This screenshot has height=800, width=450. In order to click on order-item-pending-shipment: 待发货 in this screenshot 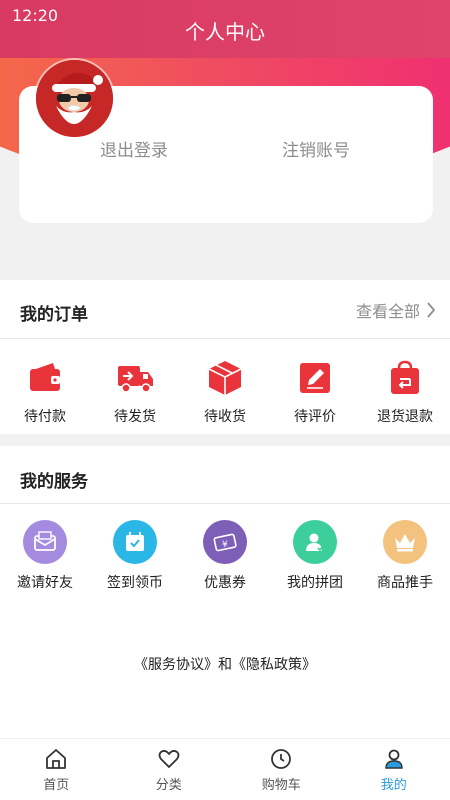, I will do `click(135, 392)`.